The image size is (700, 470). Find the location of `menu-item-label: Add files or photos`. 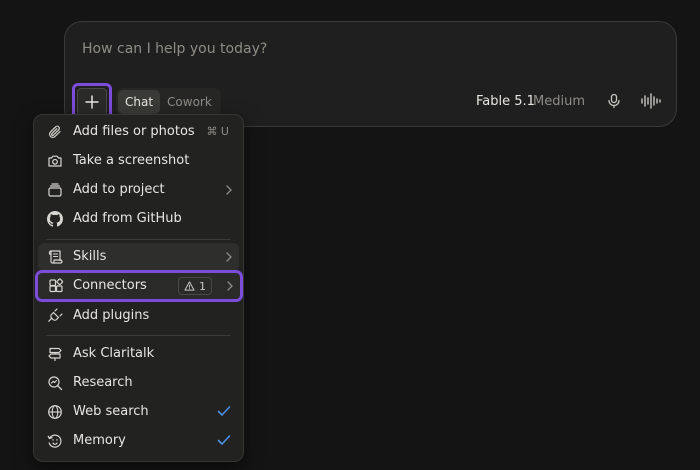

menu-item-label: Add files or photos is located at coordinates (134, 131).